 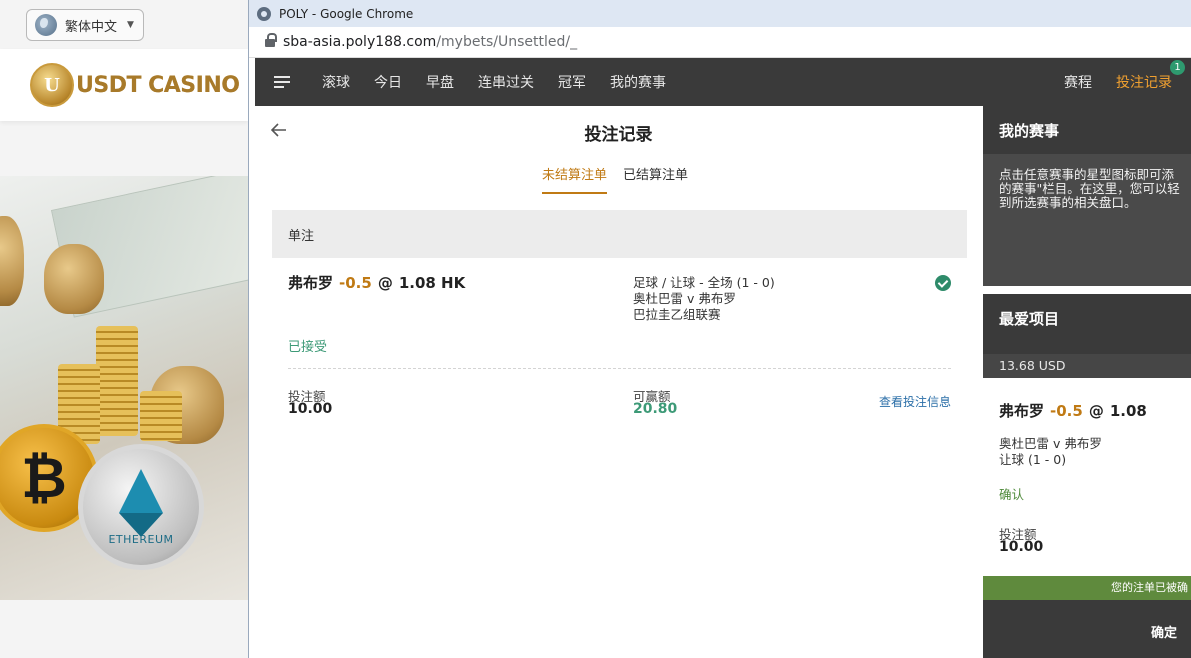 I want to click on page-title: 投注记录, so click(x=618, y=135).